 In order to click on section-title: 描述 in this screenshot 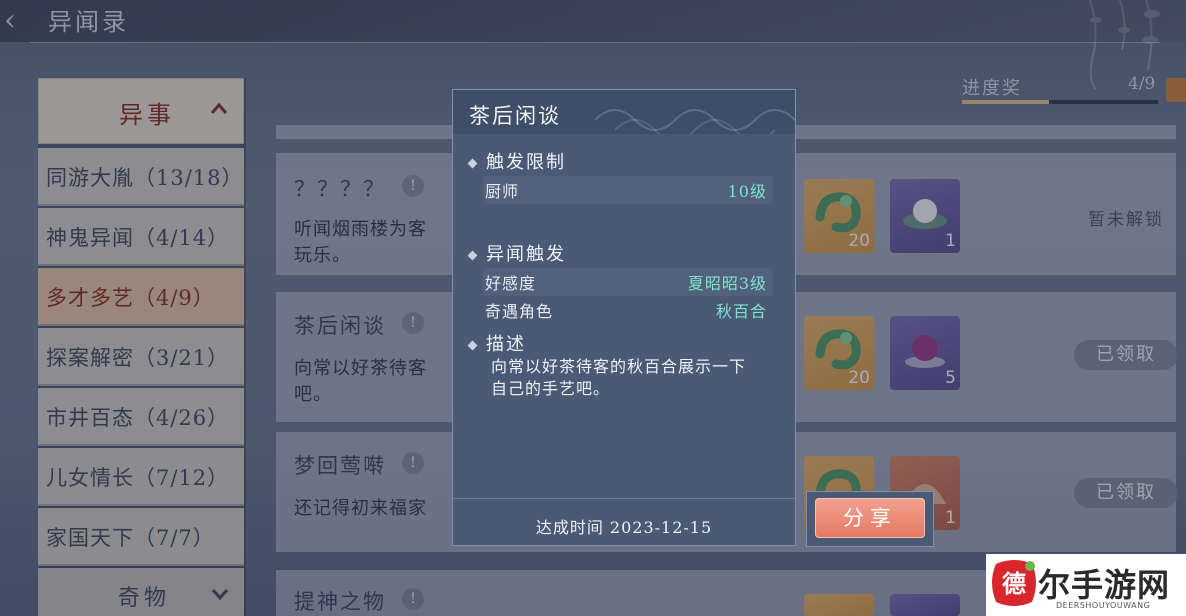, I will do `click(506, 344)`.